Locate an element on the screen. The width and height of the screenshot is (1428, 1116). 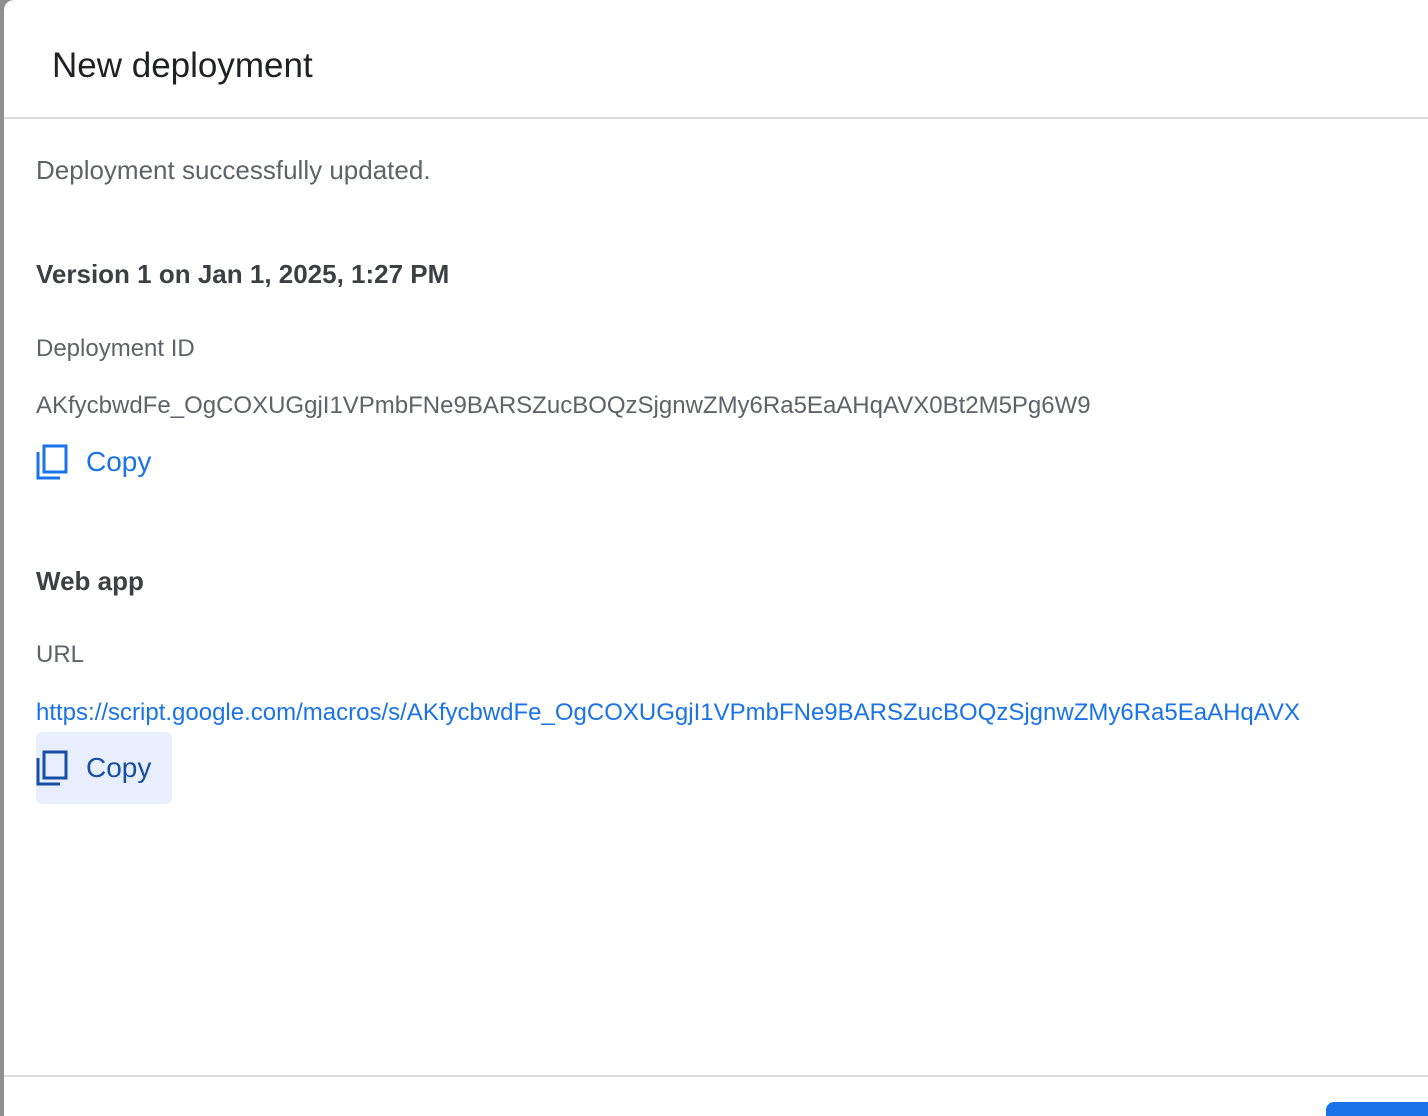
version-heading: Version 1 on Jan 1, 2025, 1:27 PM is located at coordinates (243, 274).